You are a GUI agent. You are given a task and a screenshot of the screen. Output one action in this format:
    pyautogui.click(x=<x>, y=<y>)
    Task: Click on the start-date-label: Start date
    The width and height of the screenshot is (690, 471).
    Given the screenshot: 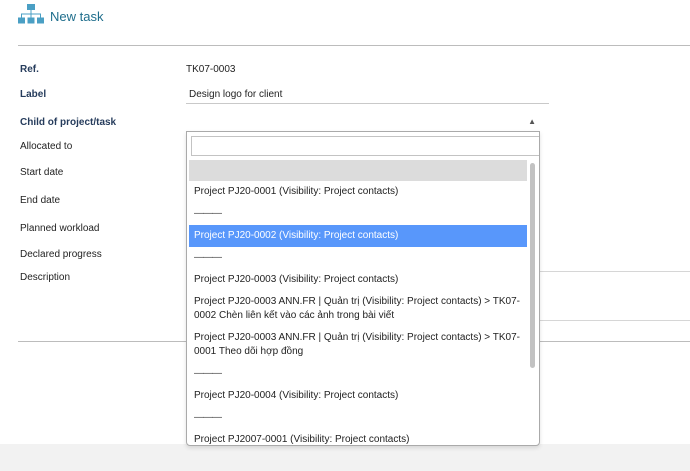 What is the action you would take?
    pyautogui.click(x=42, y=172)
    